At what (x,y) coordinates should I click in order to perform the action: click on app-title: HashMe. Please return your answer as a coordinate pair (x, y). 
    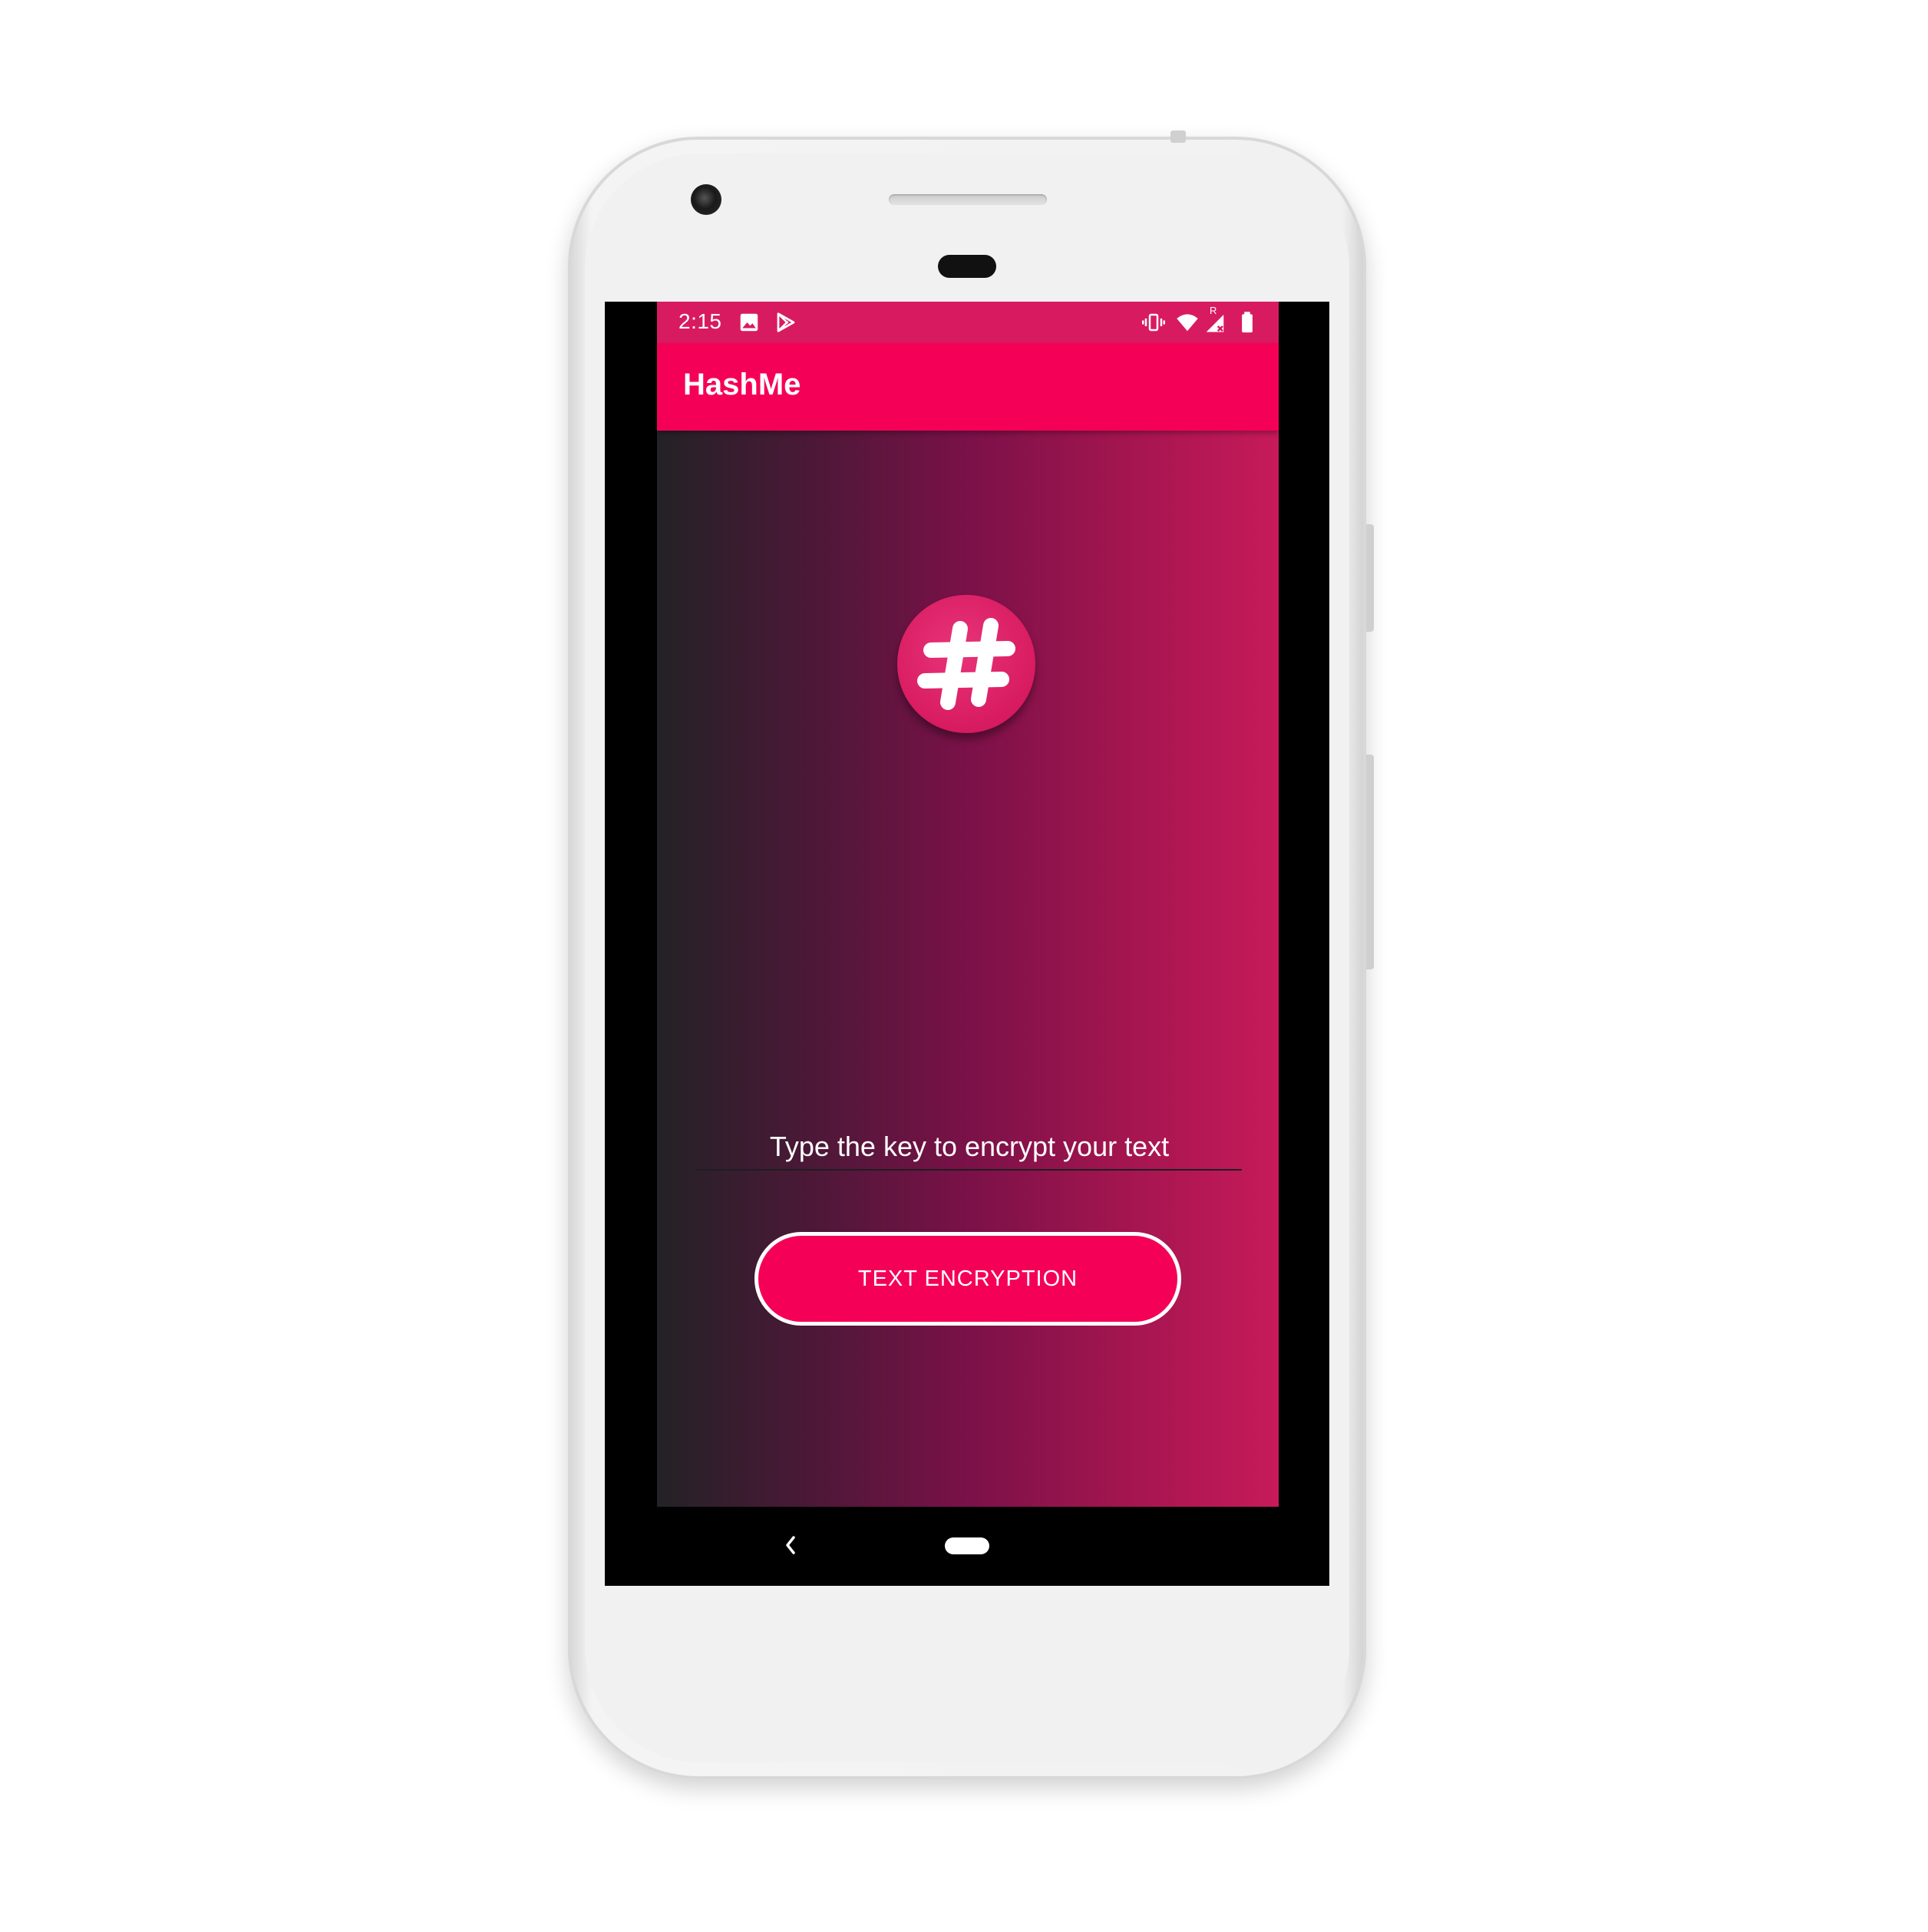
    Looking at the image, I should click on (742, 384).